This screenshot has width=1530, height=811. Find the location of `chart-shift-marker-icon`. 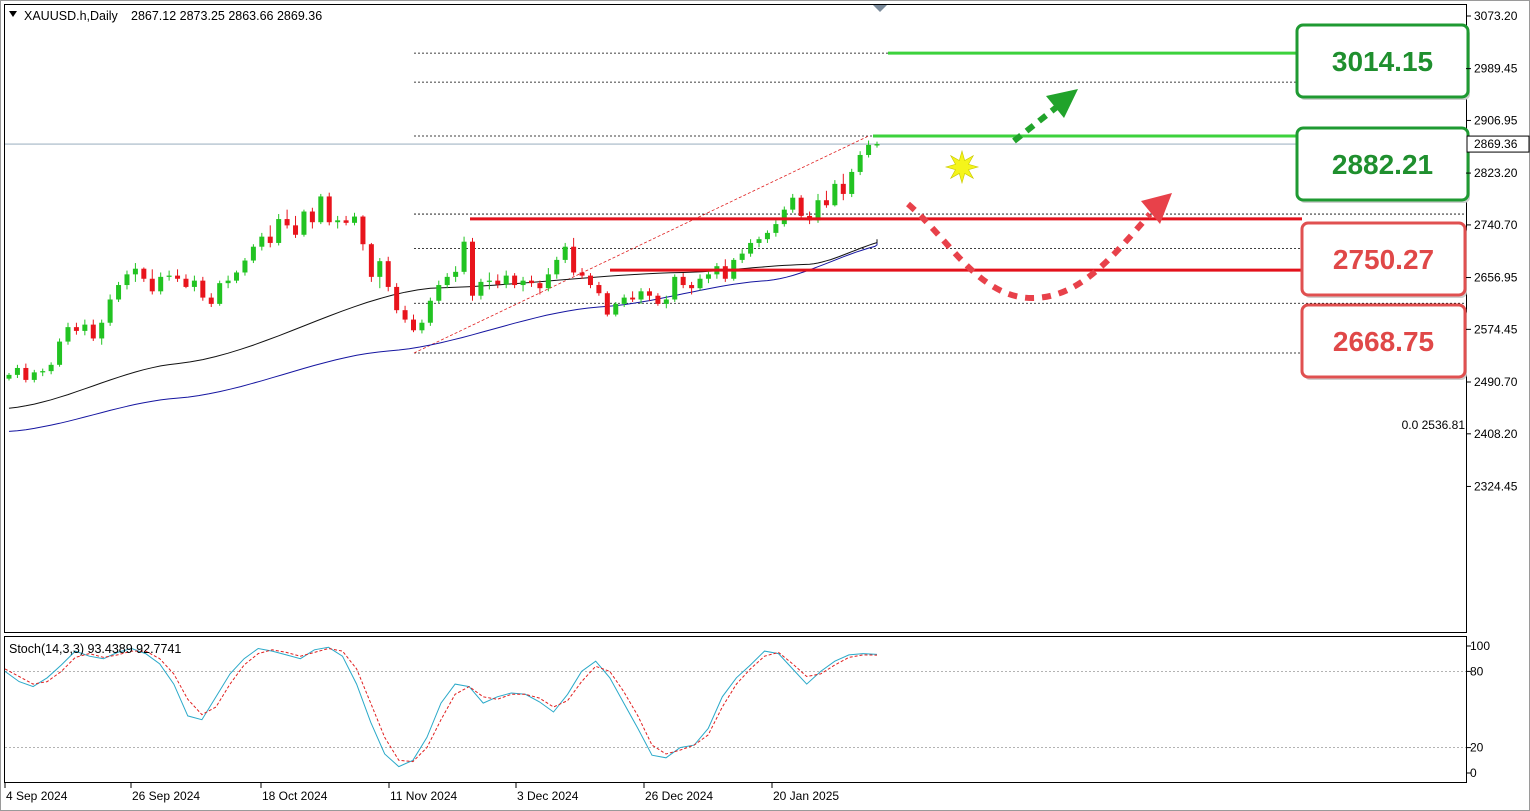

chart-shift-marker-icon is located at coordinates (880, 8).